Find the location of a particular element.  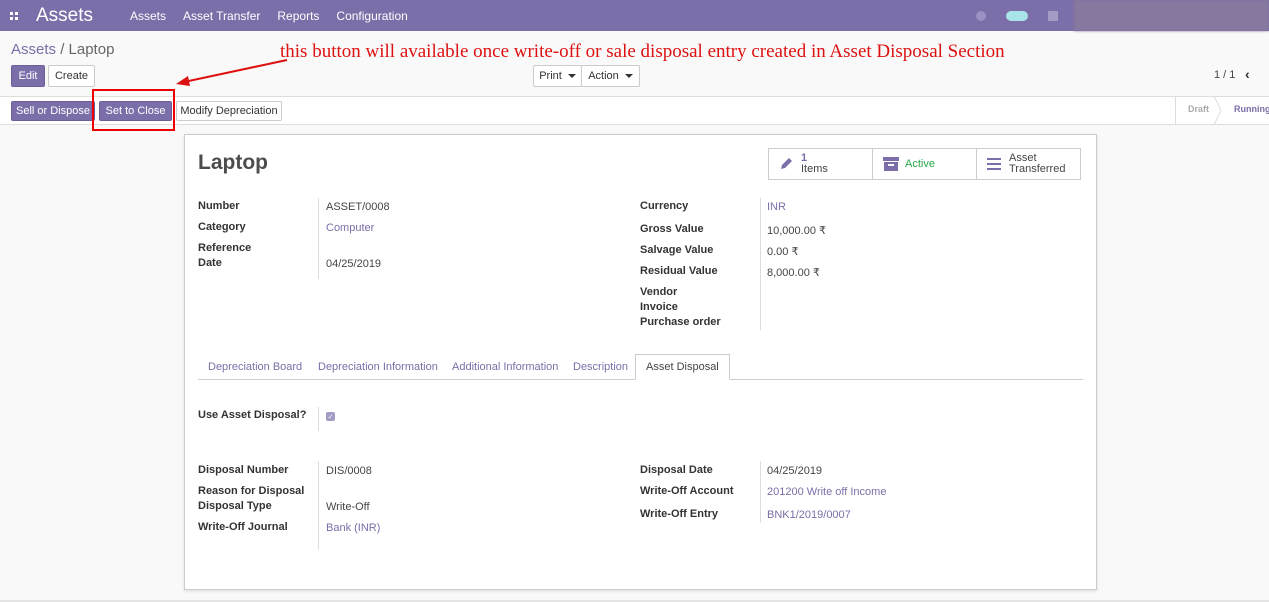

write-off-journal-value: Bank (INR) is located at coordinates (353, 528).